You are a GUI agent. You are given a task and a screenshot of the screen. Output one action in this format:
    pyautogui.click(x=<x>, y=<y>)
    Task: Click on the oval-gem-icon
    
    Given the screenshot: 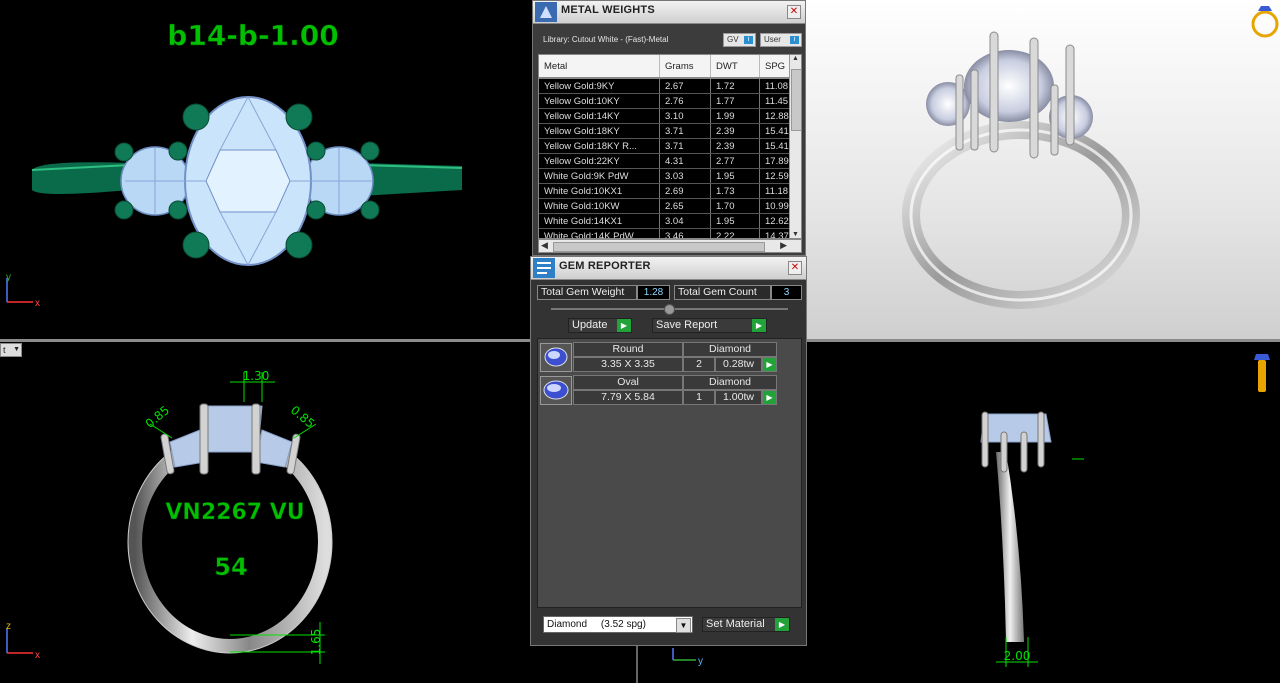 What is the action you would take?
    pyautogui.click(x=556, y=390)
    